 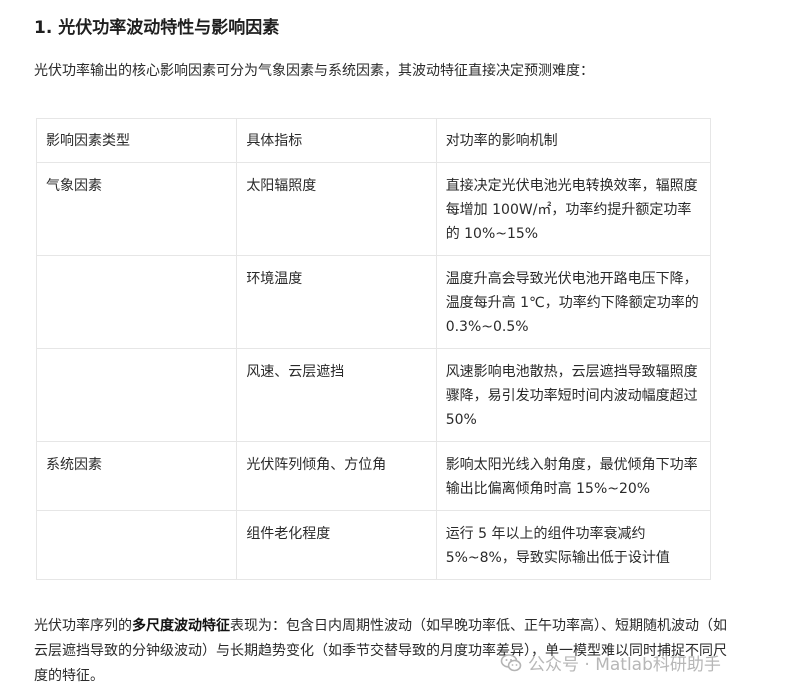 I want to click on cell-mechanism: 运行 5 年以上的组件功率衰减约 5%~8%，导致实际输出低于设计值, so click(x=573, y=545).